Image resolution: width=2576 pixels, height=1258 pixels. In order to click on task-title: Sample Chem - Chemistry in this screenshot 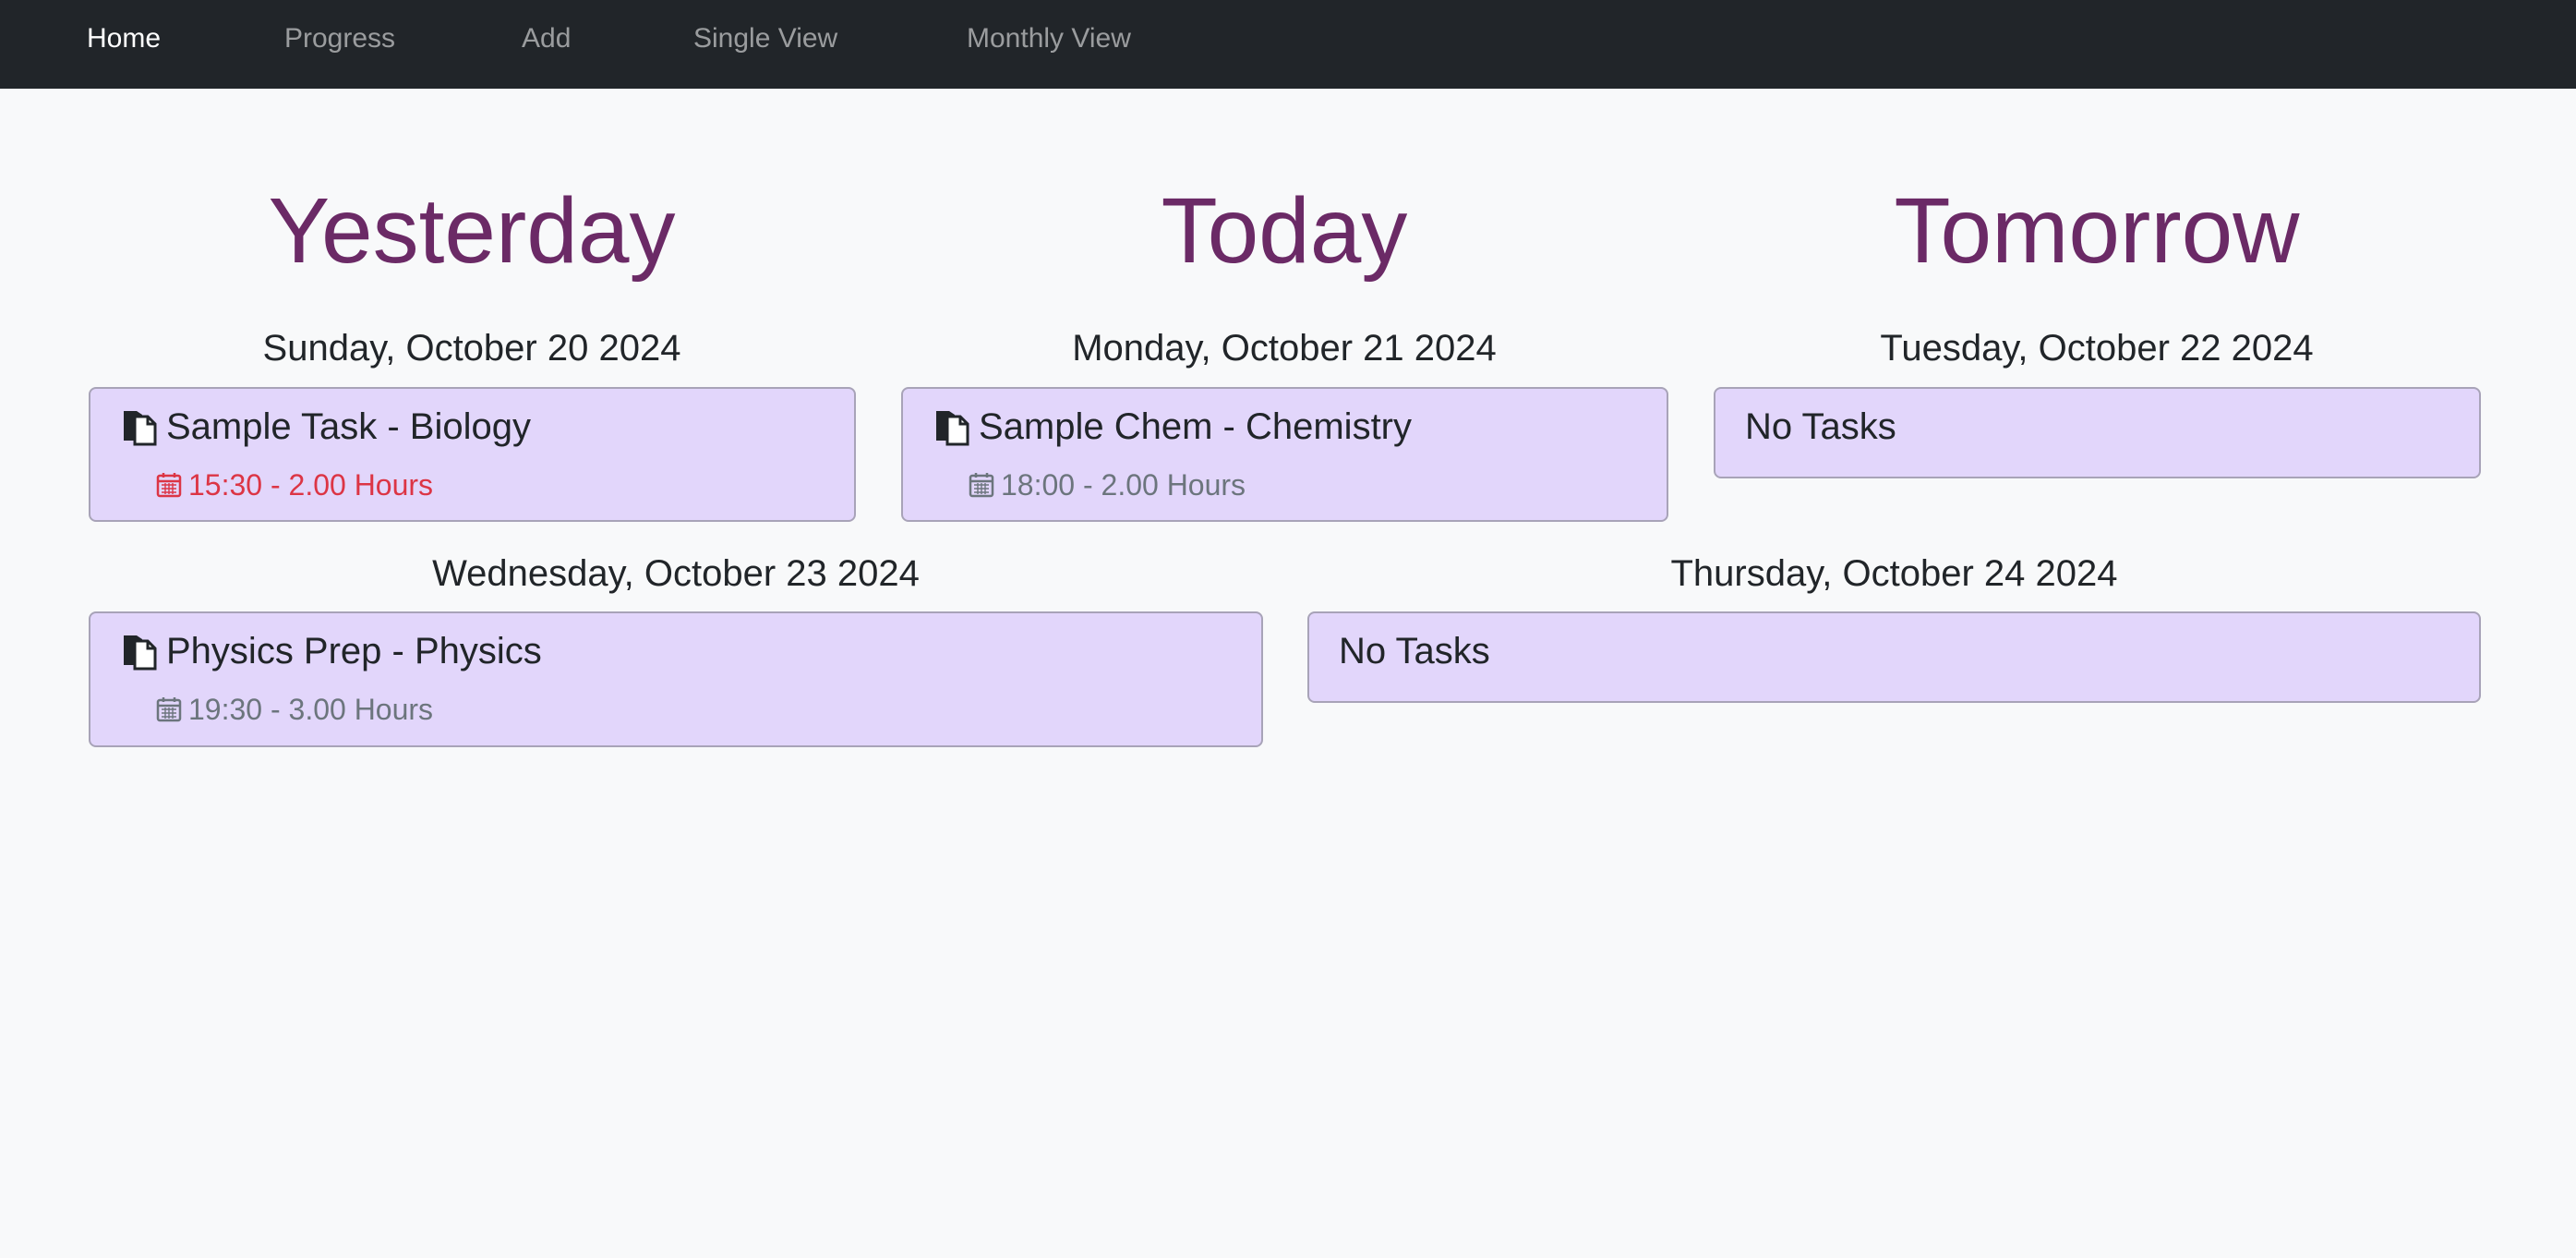, I will do `click(1172, 427)`.